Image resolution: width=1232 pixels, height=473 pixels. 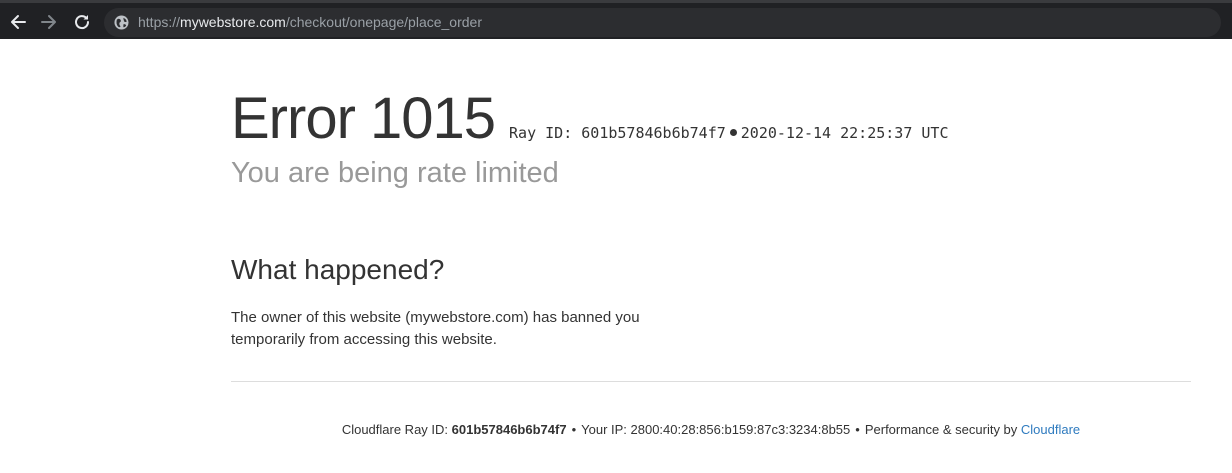 I want to click on forward-button, so click(x=49, y=22).